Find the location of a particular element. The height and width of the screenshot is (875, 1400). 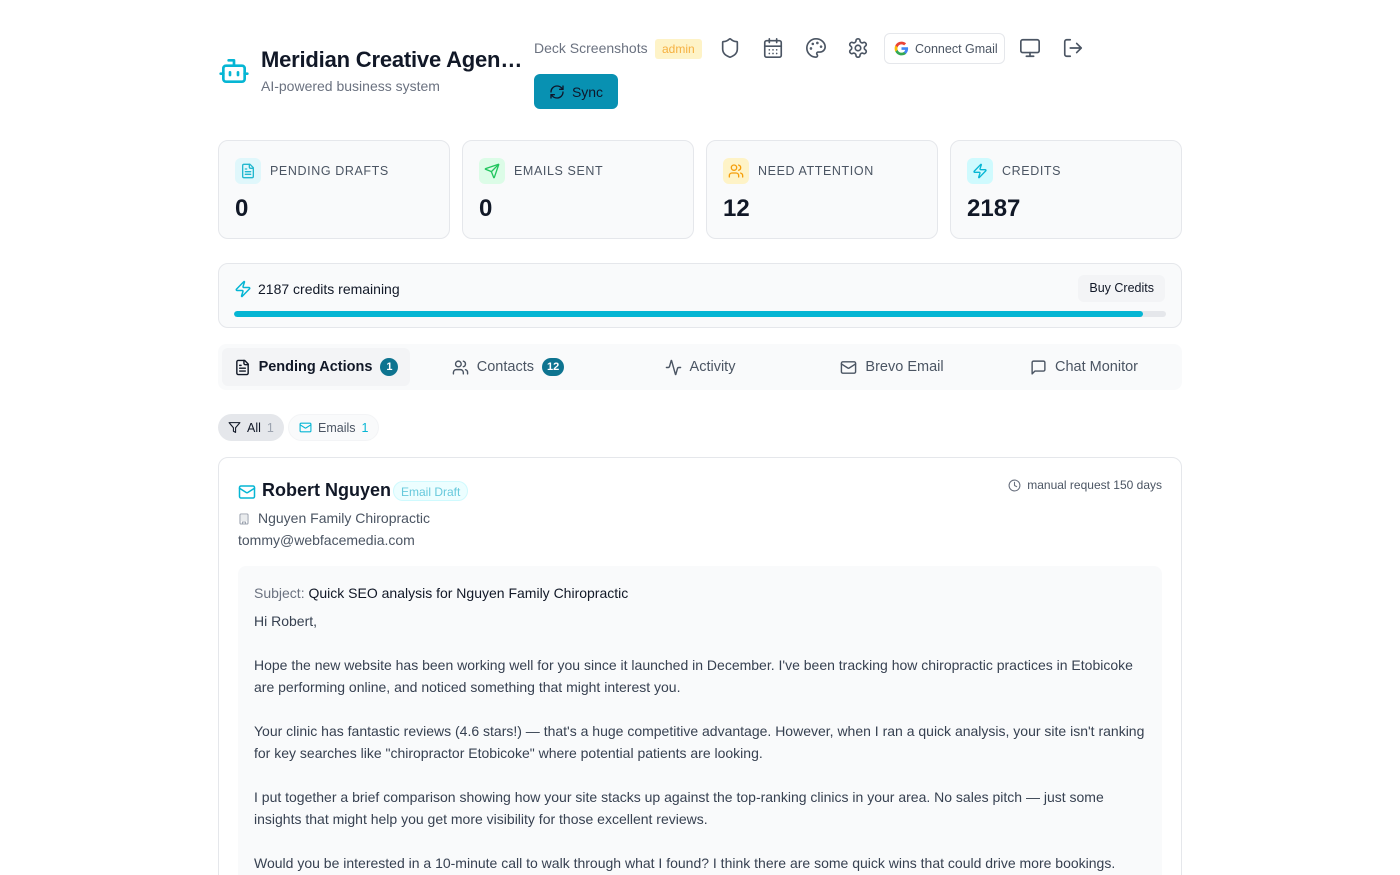

credits-progress-bar is located at coordinates (700, 314).